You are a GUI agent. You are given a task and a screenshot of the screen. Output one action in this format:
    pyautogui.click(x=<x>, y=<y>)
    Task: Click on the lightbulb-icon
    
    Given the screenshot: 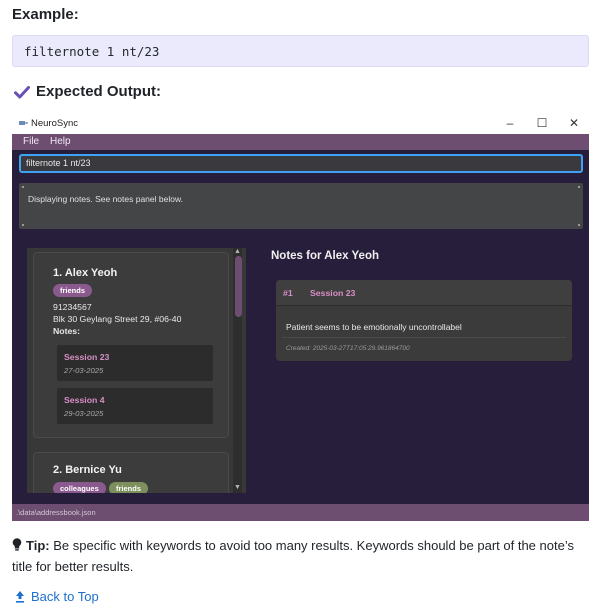 What is the action you would take?
    pyautogui.click(x=17, y=544)
    